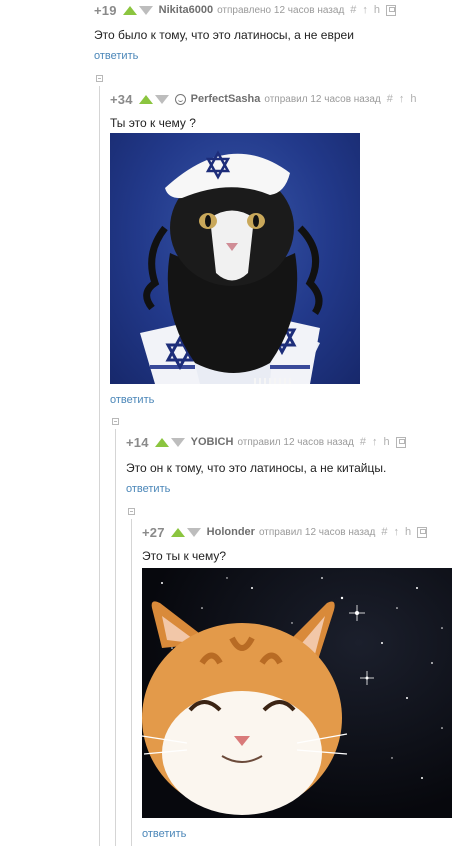 This screenshot has height=846, width=452. I want to click on avatar-smile-icon, so click(180, 99).